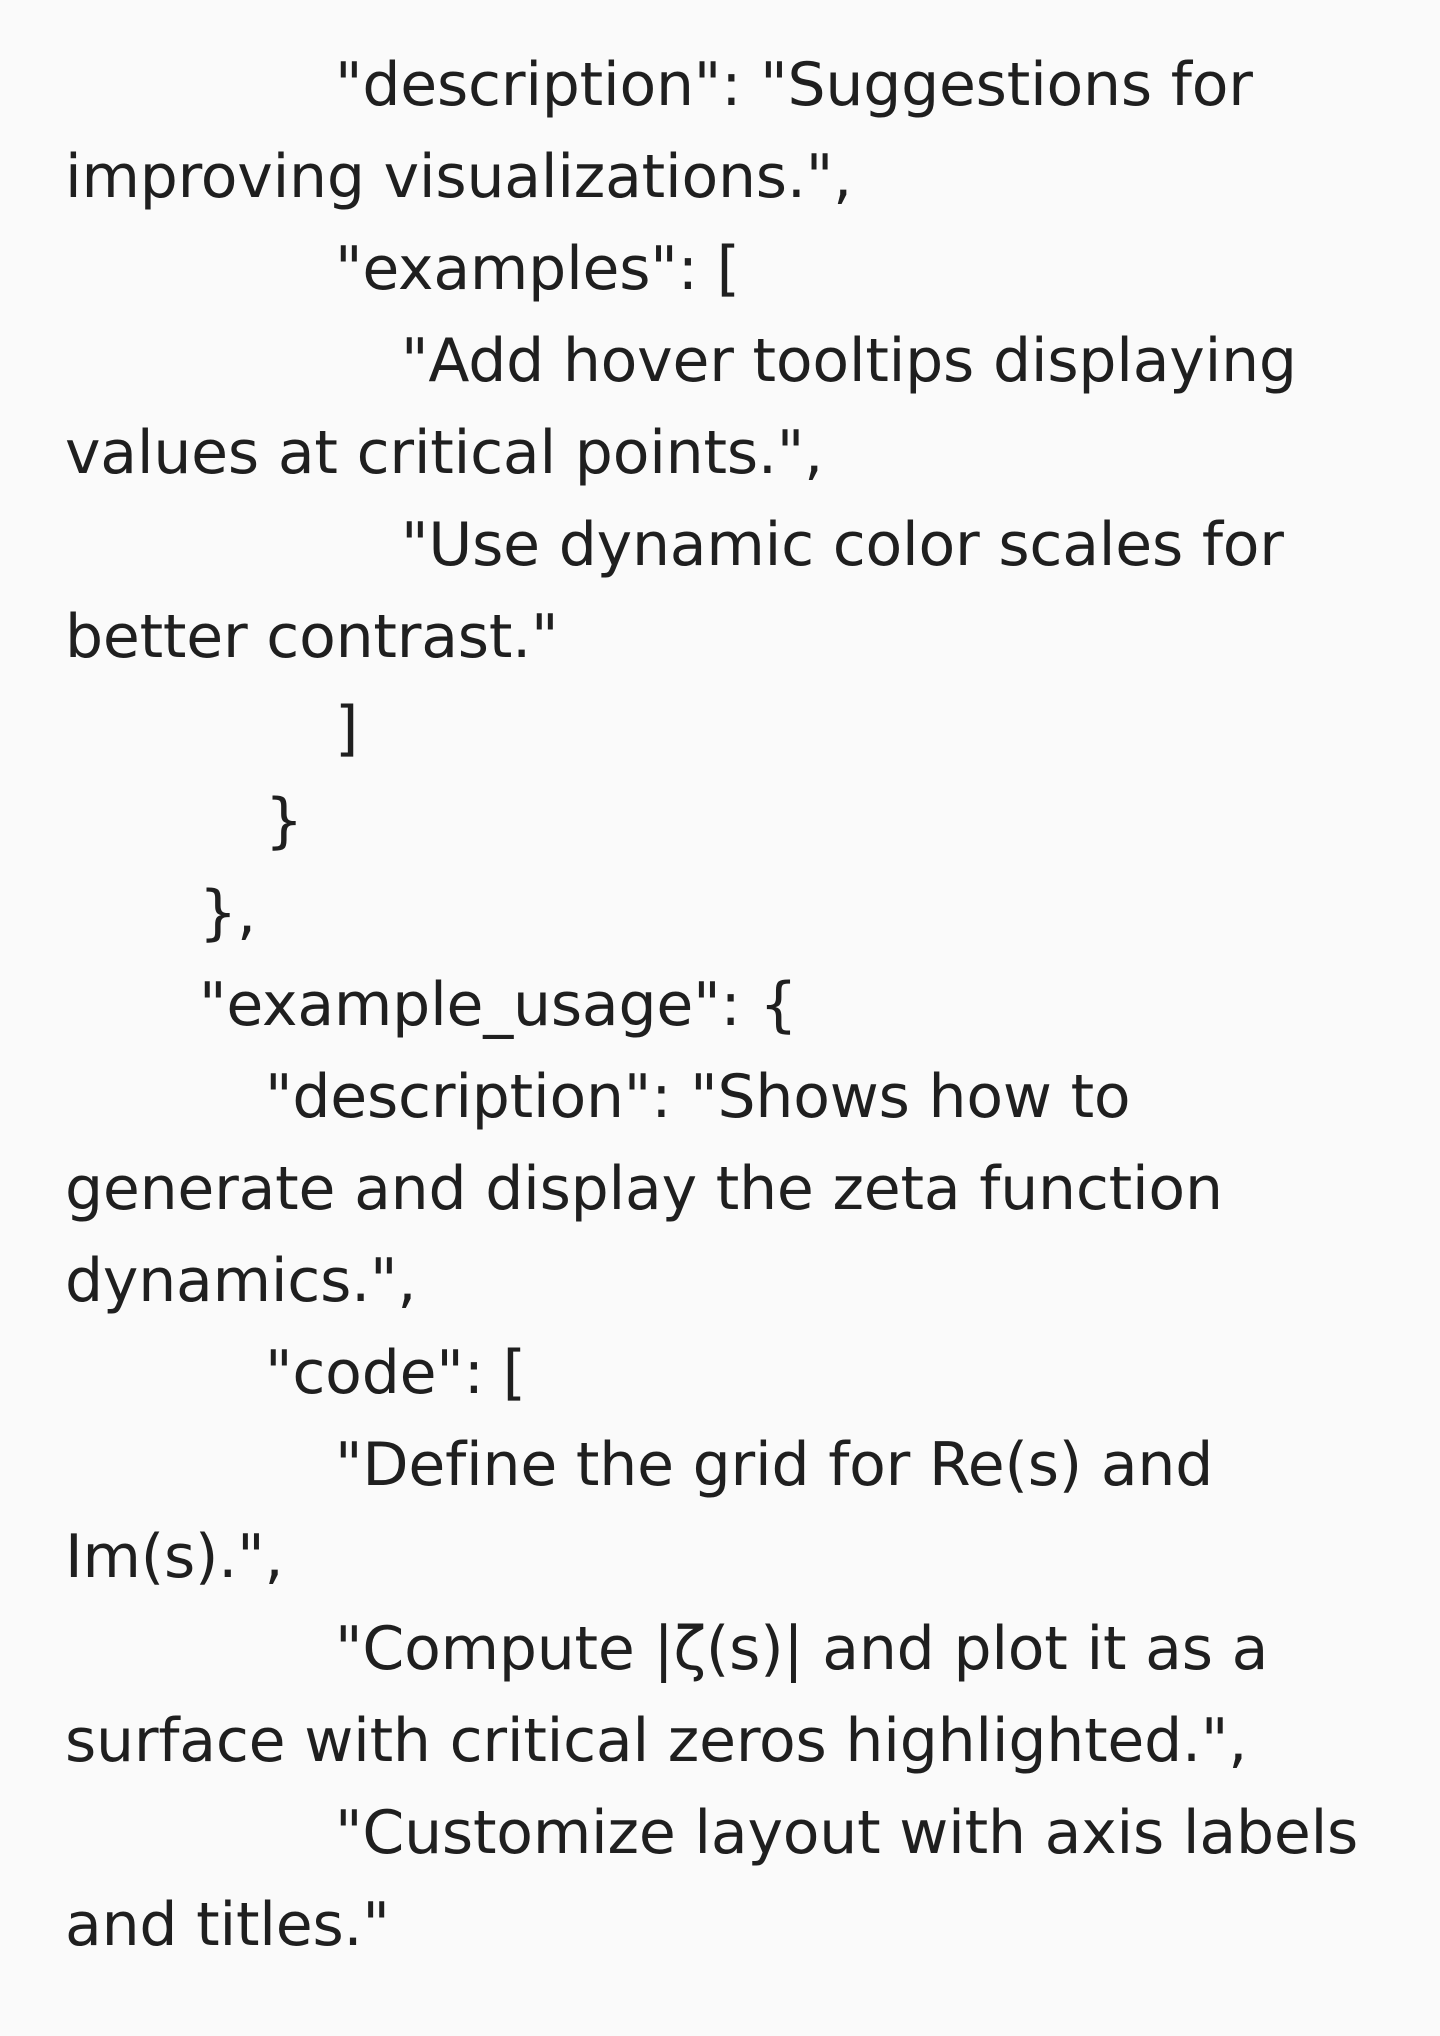 Image resolution: width=1440 pixels, height=2036 pixels. What do you see at coordinates (444, 453) in the screenshot?
I see `text-line: values at critical points.",` at bounding box center [444, 453].